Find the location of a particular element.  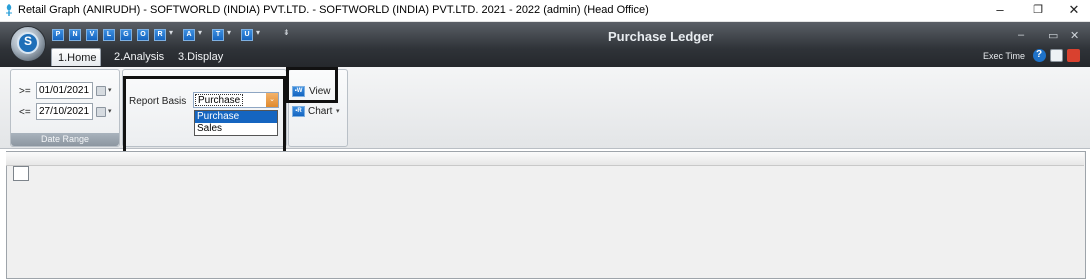

quick-access-t-dropdown-icon: ▾ is located at coordinates (229, 32).